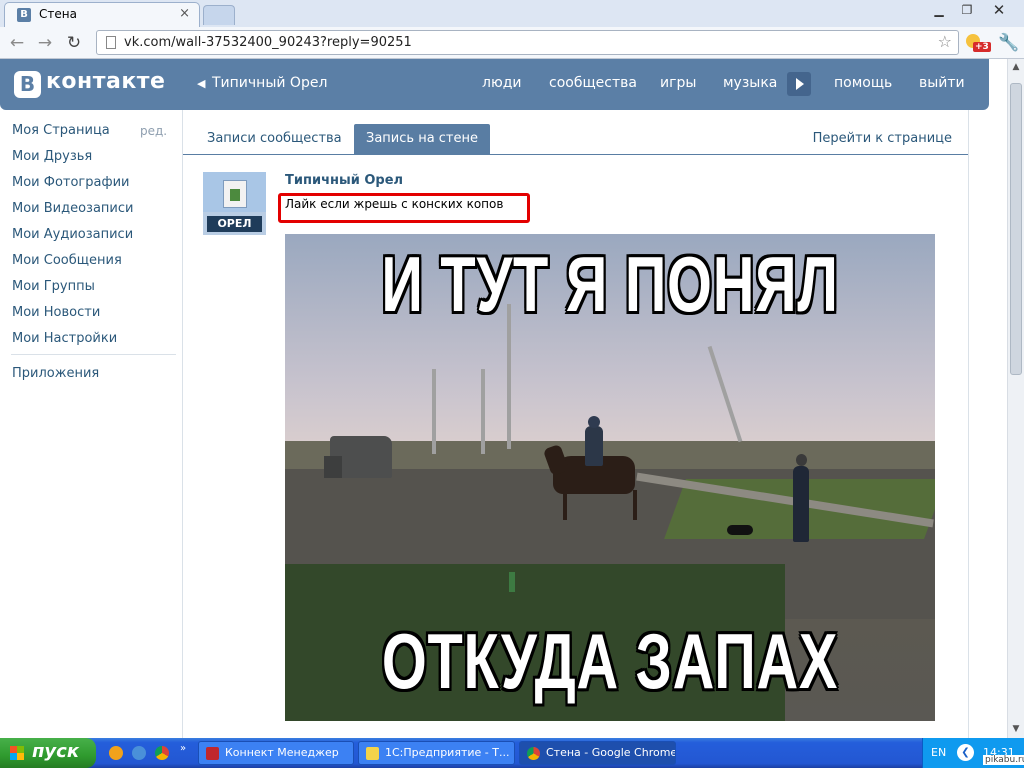 The height and width of the screenshot is (768, 1024). Describe the element at coordinates (502, 83) in the screenshot. I see `nav-people: люди` at that location.